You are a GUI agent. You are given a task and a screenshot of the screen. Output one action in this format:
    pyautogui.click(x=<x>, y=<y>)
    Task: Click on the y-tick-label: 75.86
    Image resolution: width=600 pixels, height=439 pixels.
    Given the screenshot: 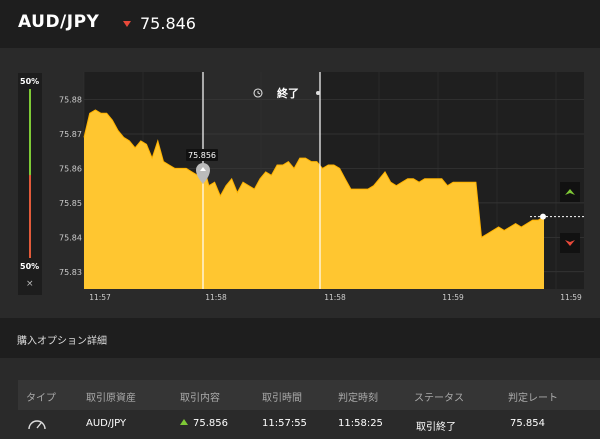 What is the action you would take?
    pyautogui.click(x=70, y=168)
    